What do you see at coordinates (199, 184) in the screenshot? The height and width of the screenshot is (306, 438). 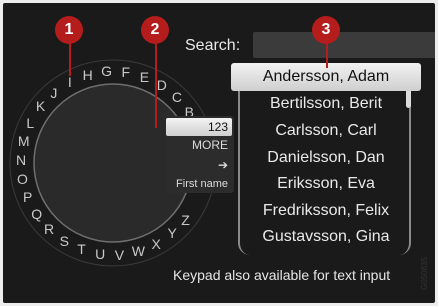 I see `first-name-option: First name` at bounding box center [199, 184].